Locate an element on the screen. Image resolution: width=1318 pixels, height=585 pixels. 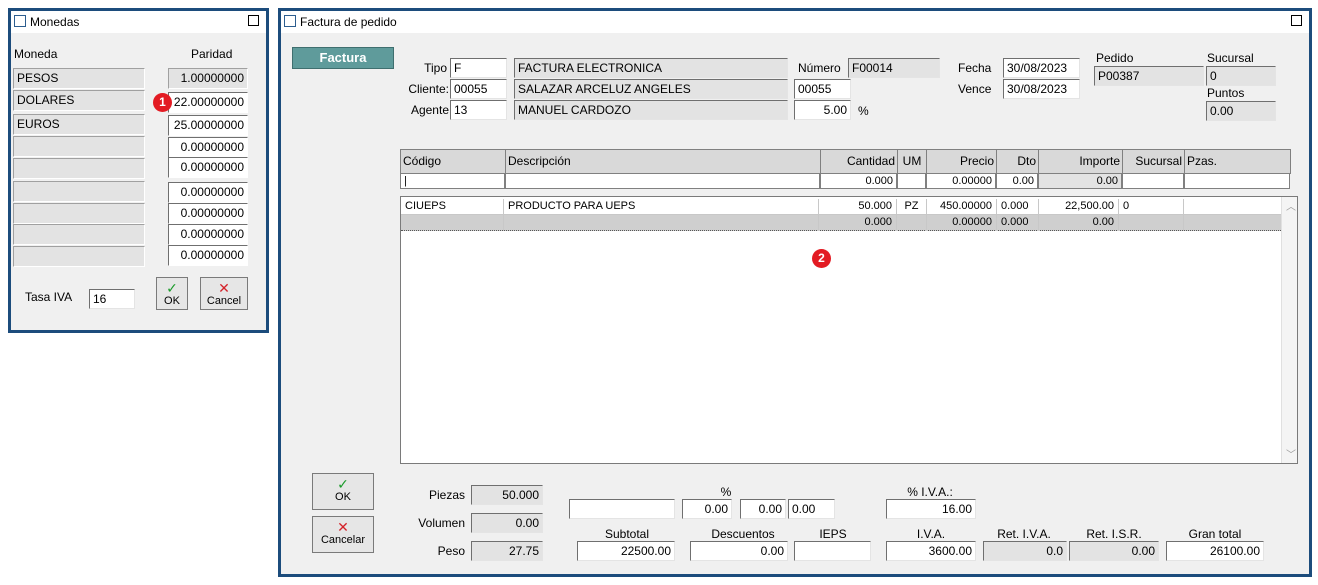
pct-iva-label: % I.V.A.: is located at coordinates (930, 492).